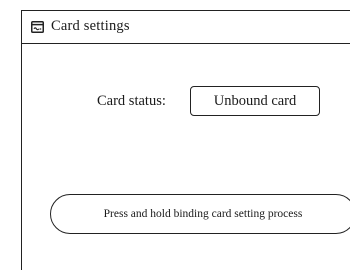 Image resolution: width=350 pixels, height=270 pixels. I want to click on card-status-label: Card status:, so click(131, 101).